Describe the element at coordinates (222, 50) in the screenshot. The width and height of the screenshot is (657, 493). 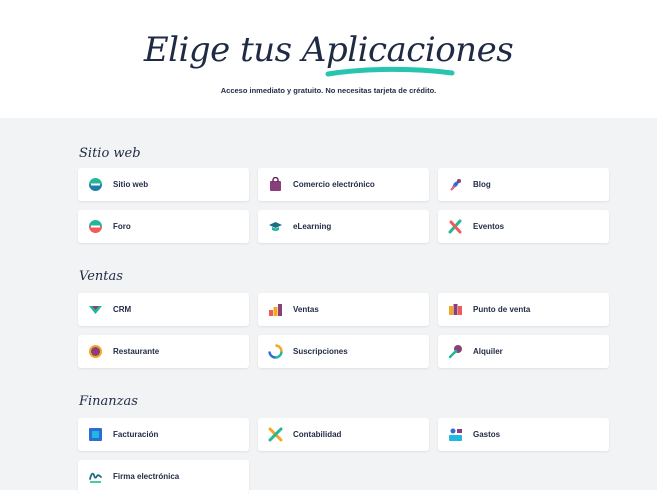
I see `title-part-1: Elige tus` at that location.